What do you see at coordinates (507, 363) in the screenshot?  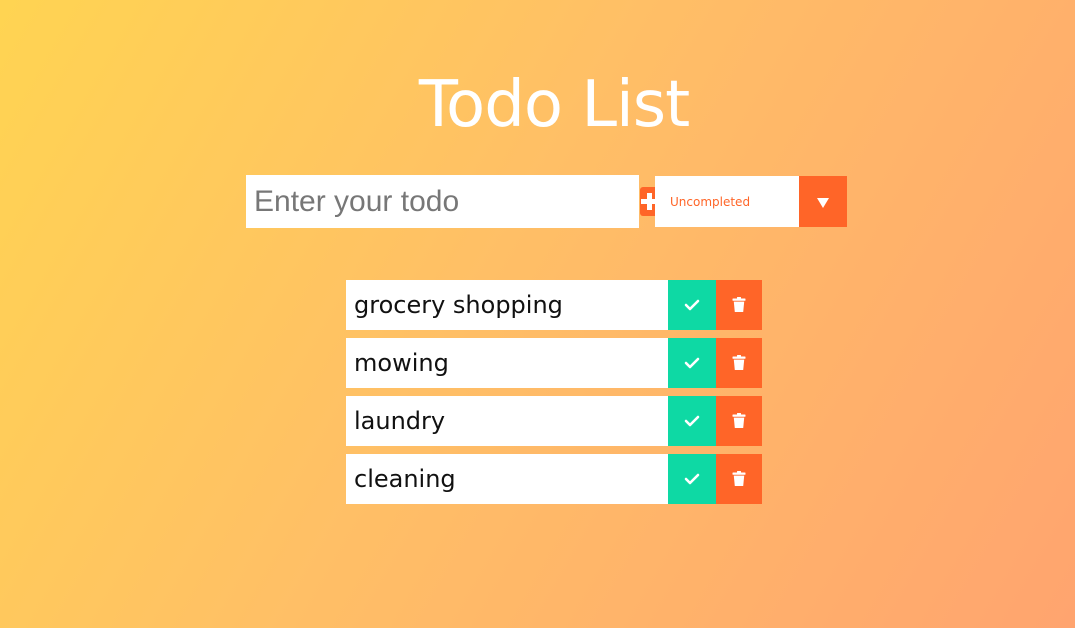 I see `todo-text: mowing` at bounding box center [507, 363].